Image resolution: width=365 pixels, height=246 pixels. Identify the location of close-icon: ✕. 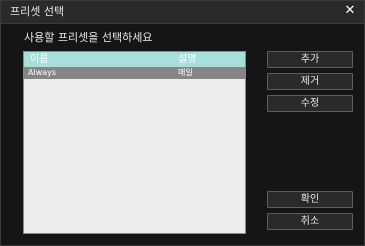
(350, 11).